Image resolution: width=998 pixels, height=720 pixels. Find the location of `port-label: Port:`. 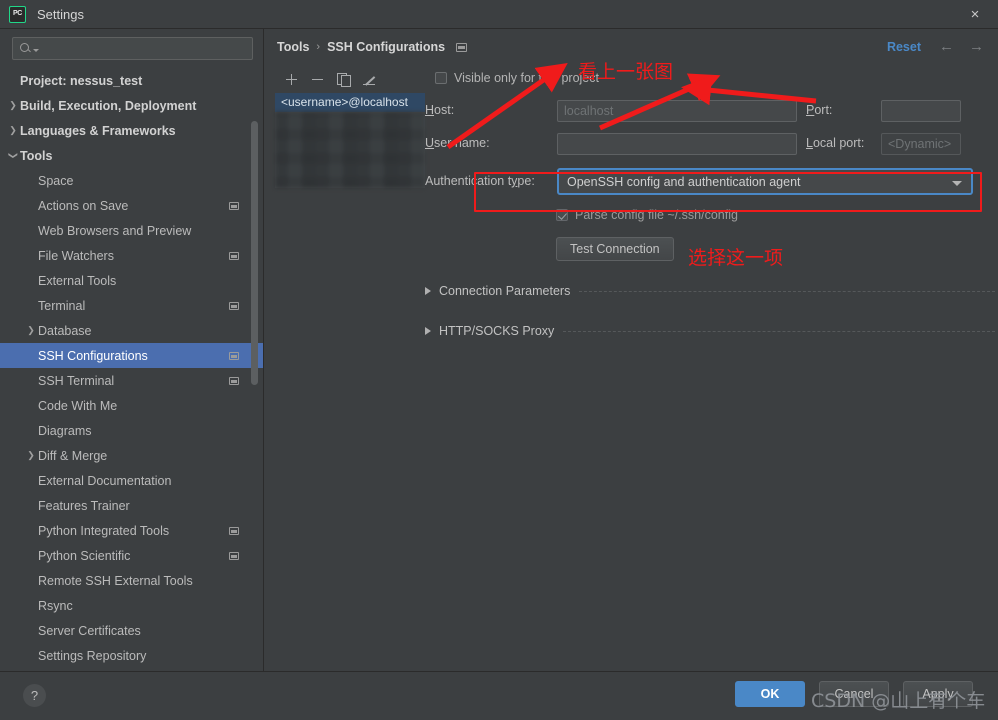

port-label: Port: is located at coordinates (819, 110).